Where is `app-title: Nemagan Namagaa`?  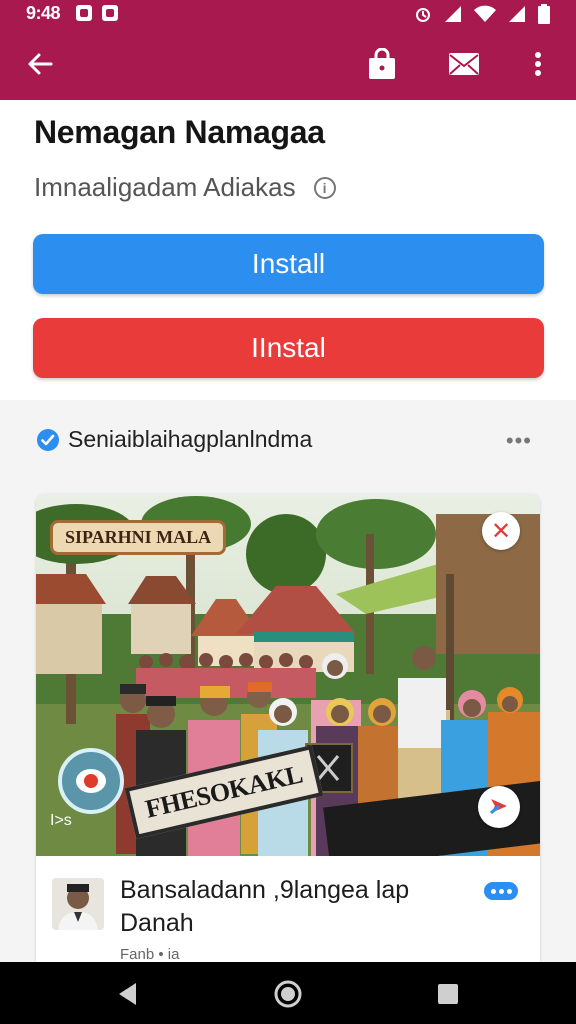 app-title: Nemagan Namagaa is located at coordinates (179, 132).